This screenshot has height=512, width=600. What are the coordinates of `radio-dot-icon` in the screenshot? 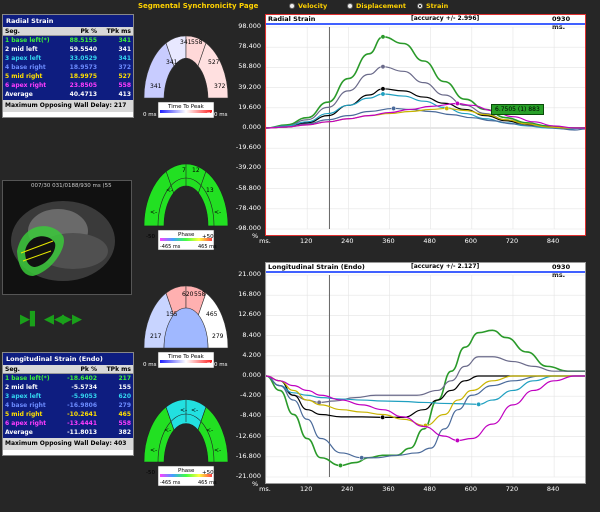 It's located at (292, 6).